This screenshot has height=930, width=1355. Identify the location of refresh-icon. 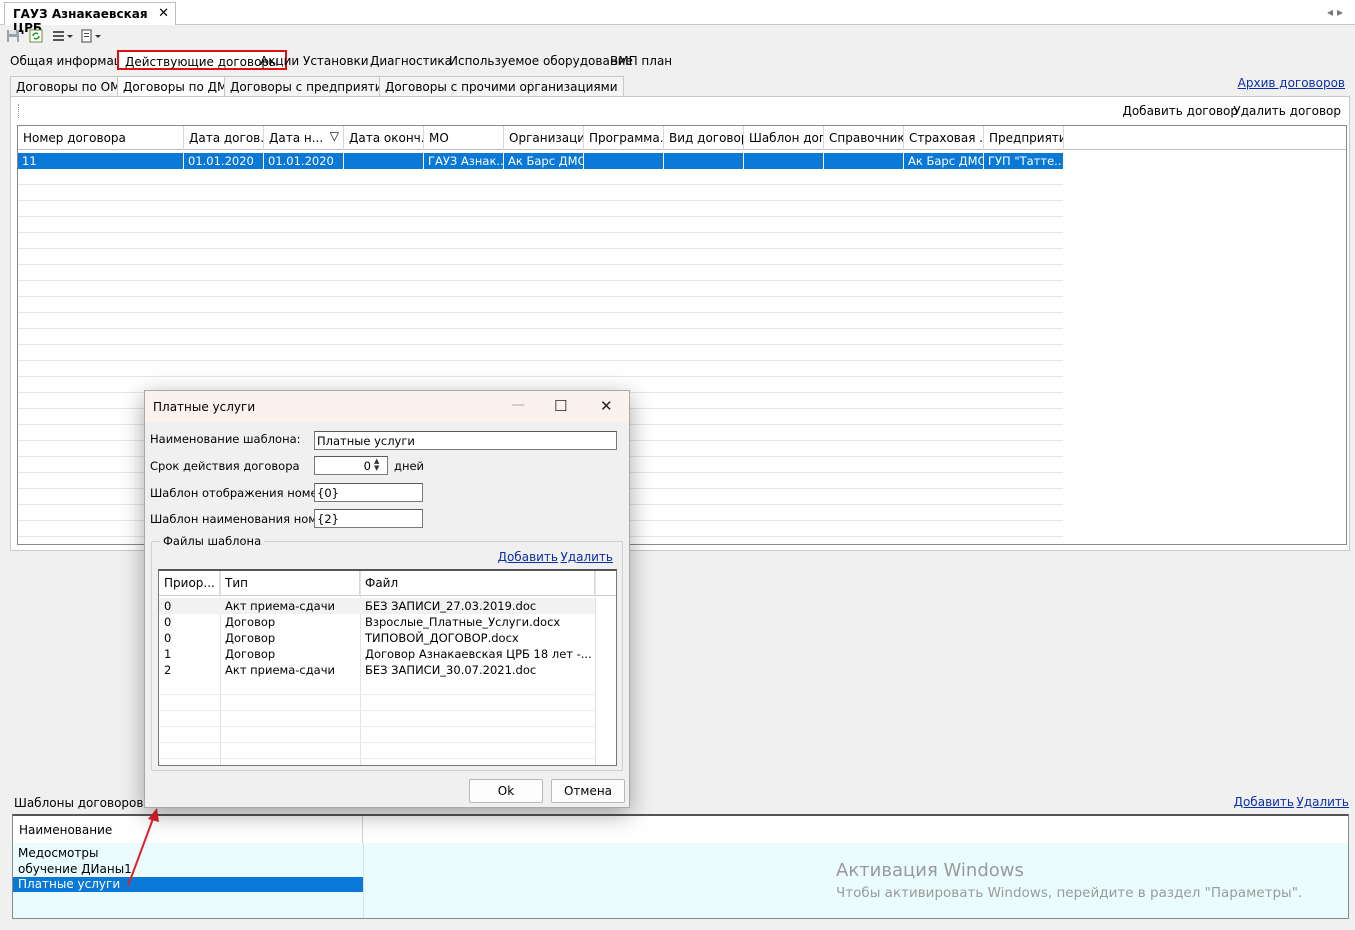
(36, 36).